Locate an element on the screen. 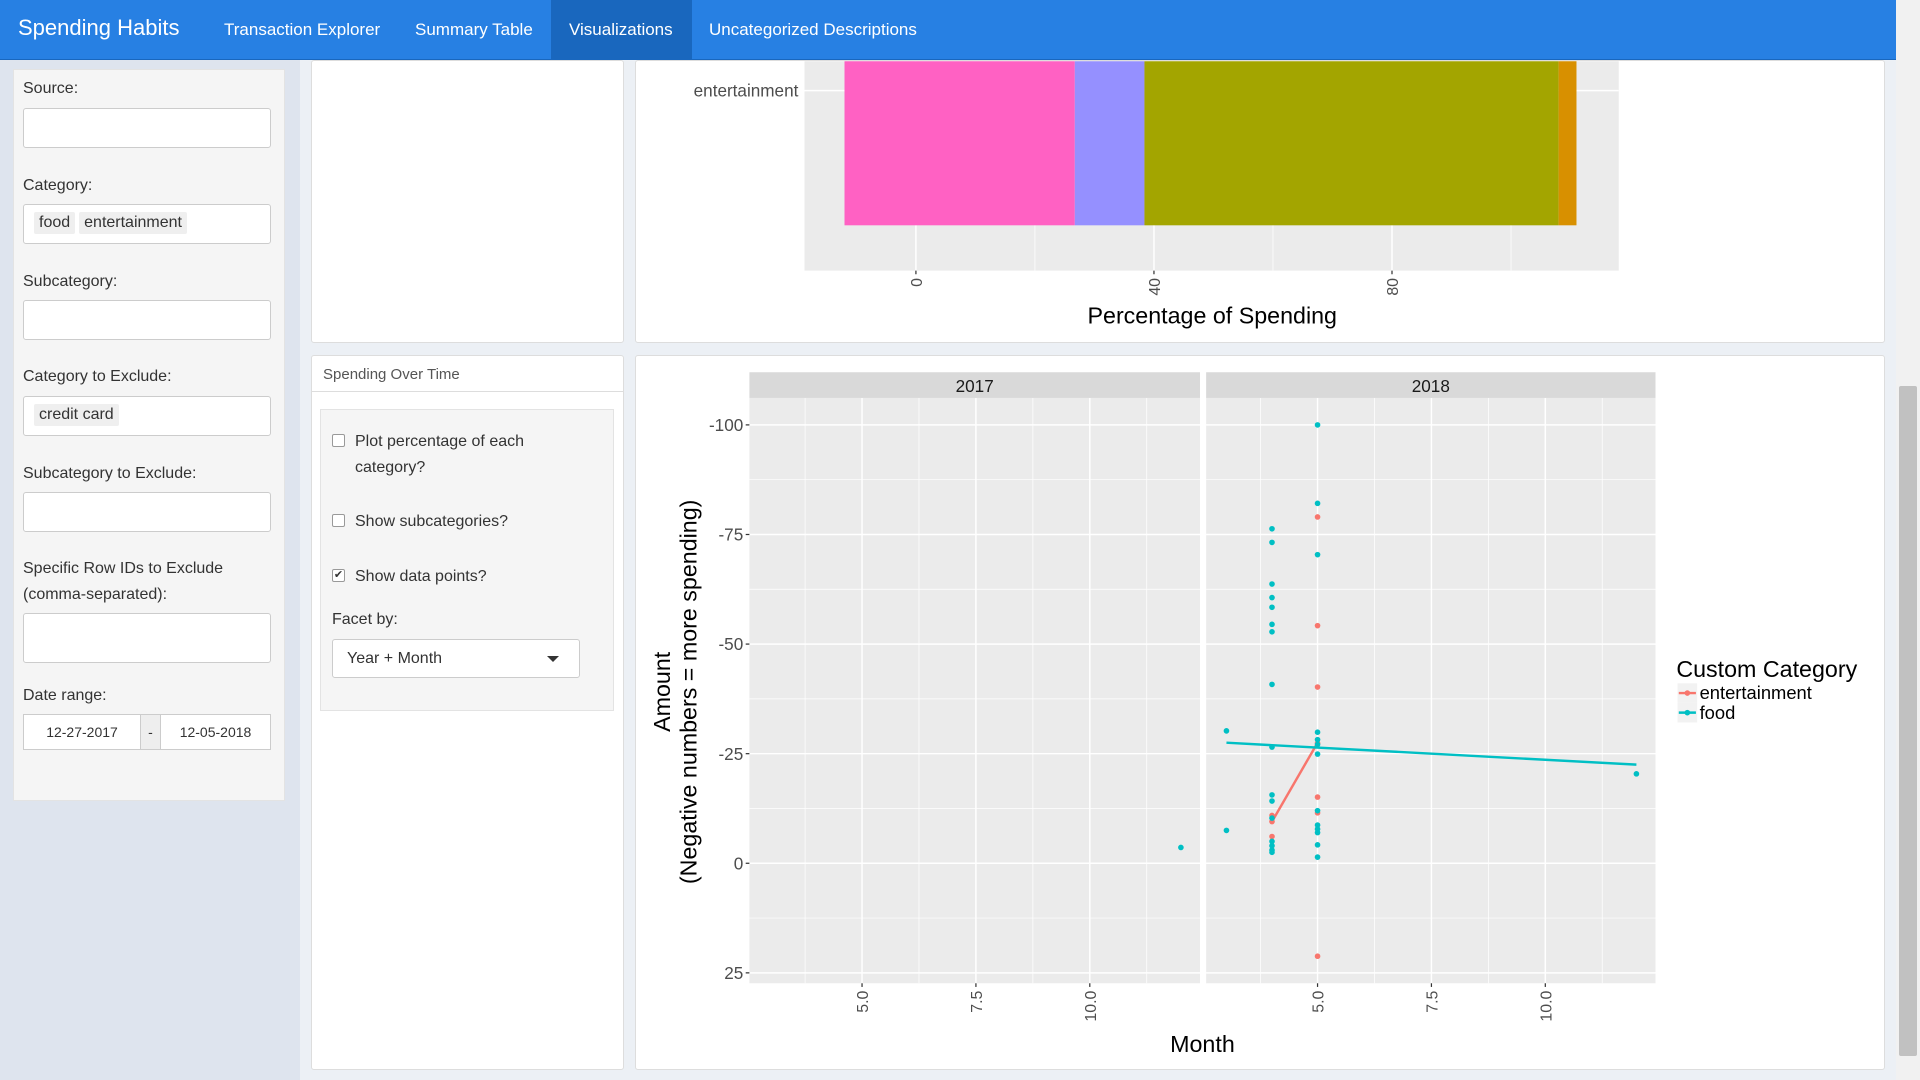  subcategory-label: Subcategory: is located at coordinates (70, 281).